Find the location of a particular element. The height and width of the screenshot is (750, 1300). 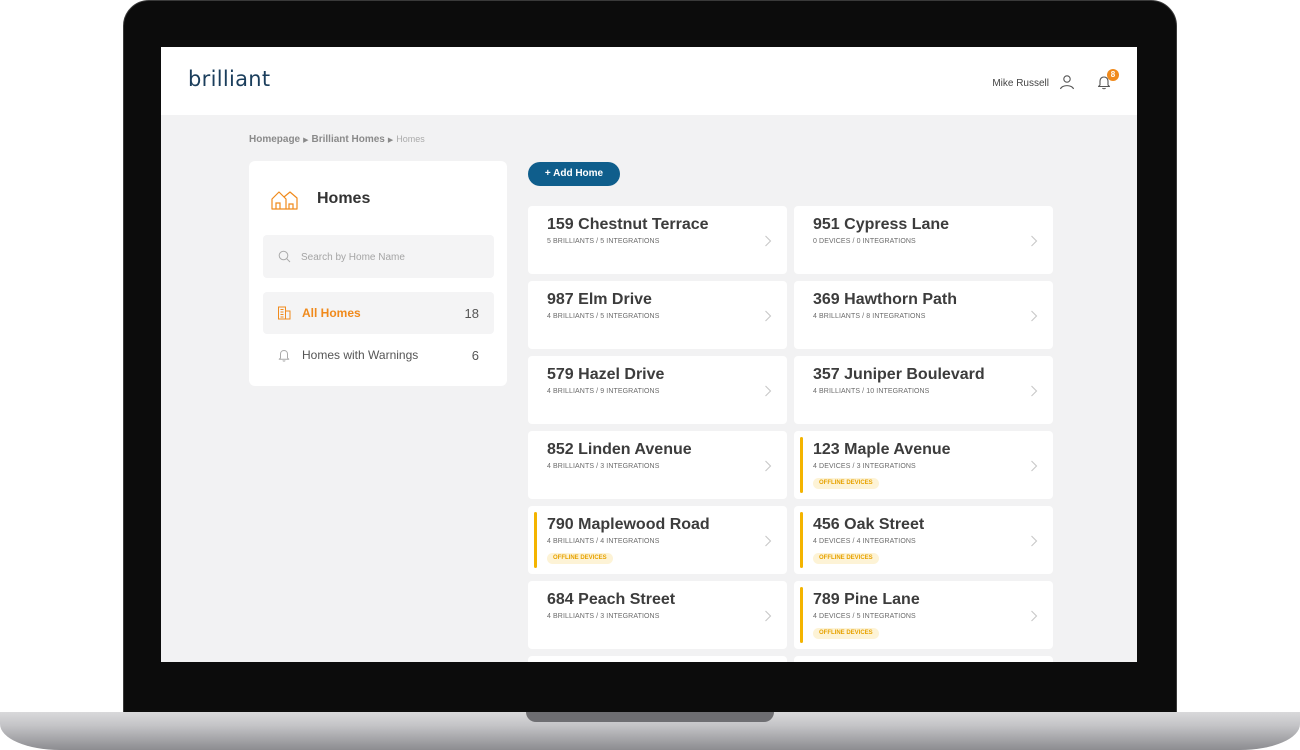

home-name: 789 Pine Lane is located at coordinates (866, 599).